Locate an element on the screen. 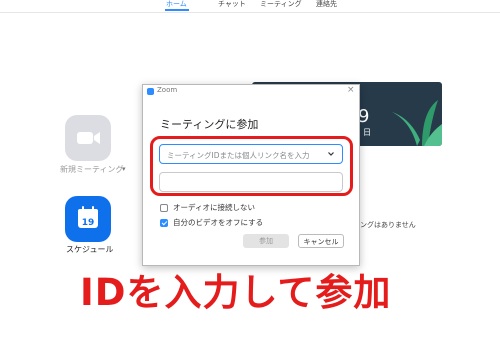 The width and height of the screenshot is (500, 350). instruction-caption: IDを入力して参加 is located at coordinates (236, 292).